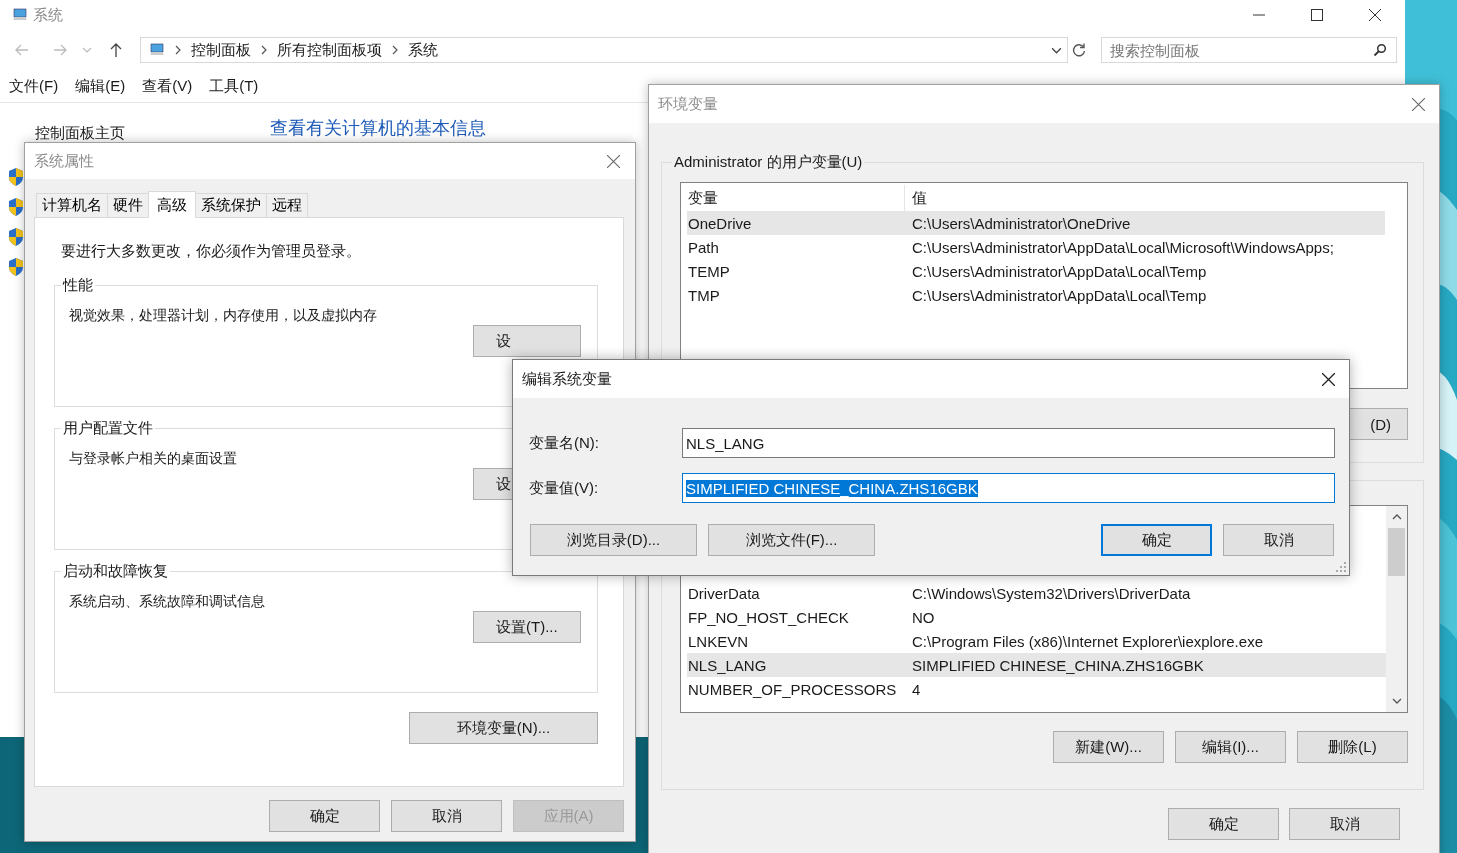 This screenshot has width=1457, height=853. What do you see at coordinates (378, 127) in the screenshot?
I see `page-heading: 查看有关计算机的基本信息` at bounding box center [378, 127].